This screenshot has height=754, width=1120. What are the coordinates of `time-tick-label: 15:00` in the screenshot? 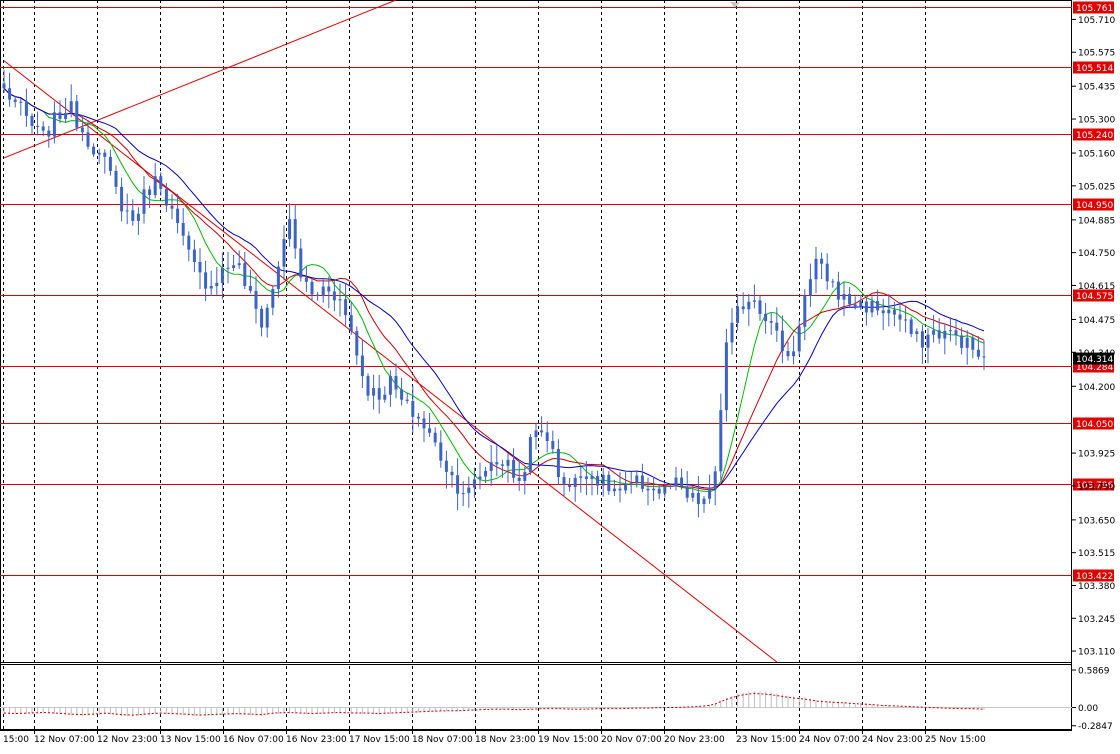 It's located at (16, 740).